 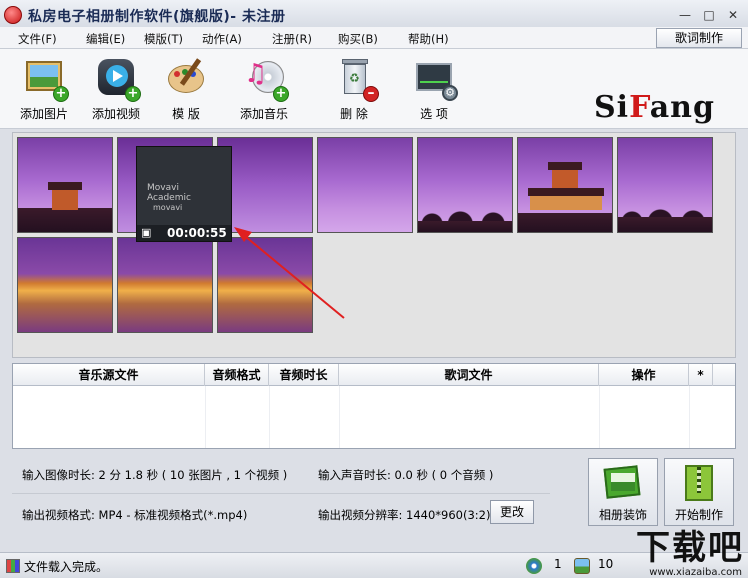 What do you see at coordinates (558, 564) in the screenshot?
I see `audio-count: 1` at bounding box center [558, 564].